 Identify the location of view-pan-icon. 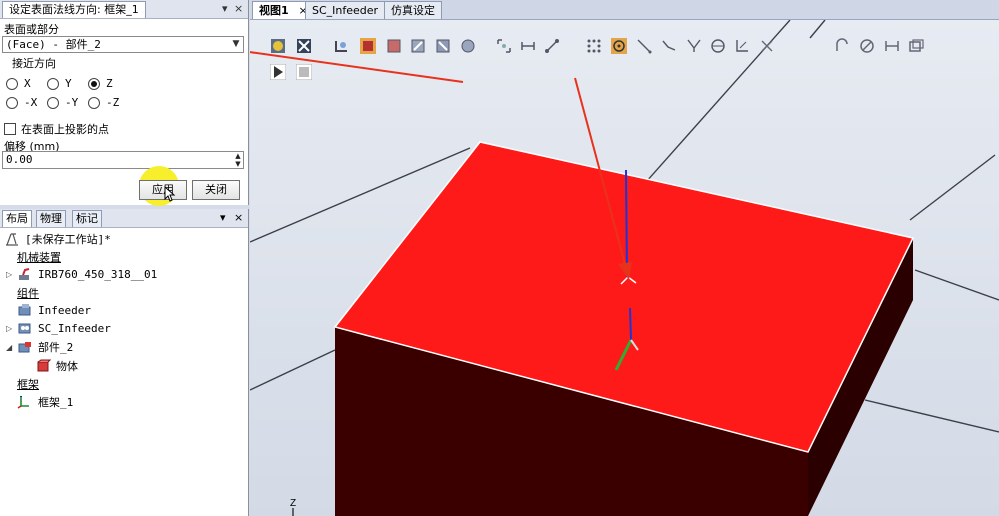
(867, 46).